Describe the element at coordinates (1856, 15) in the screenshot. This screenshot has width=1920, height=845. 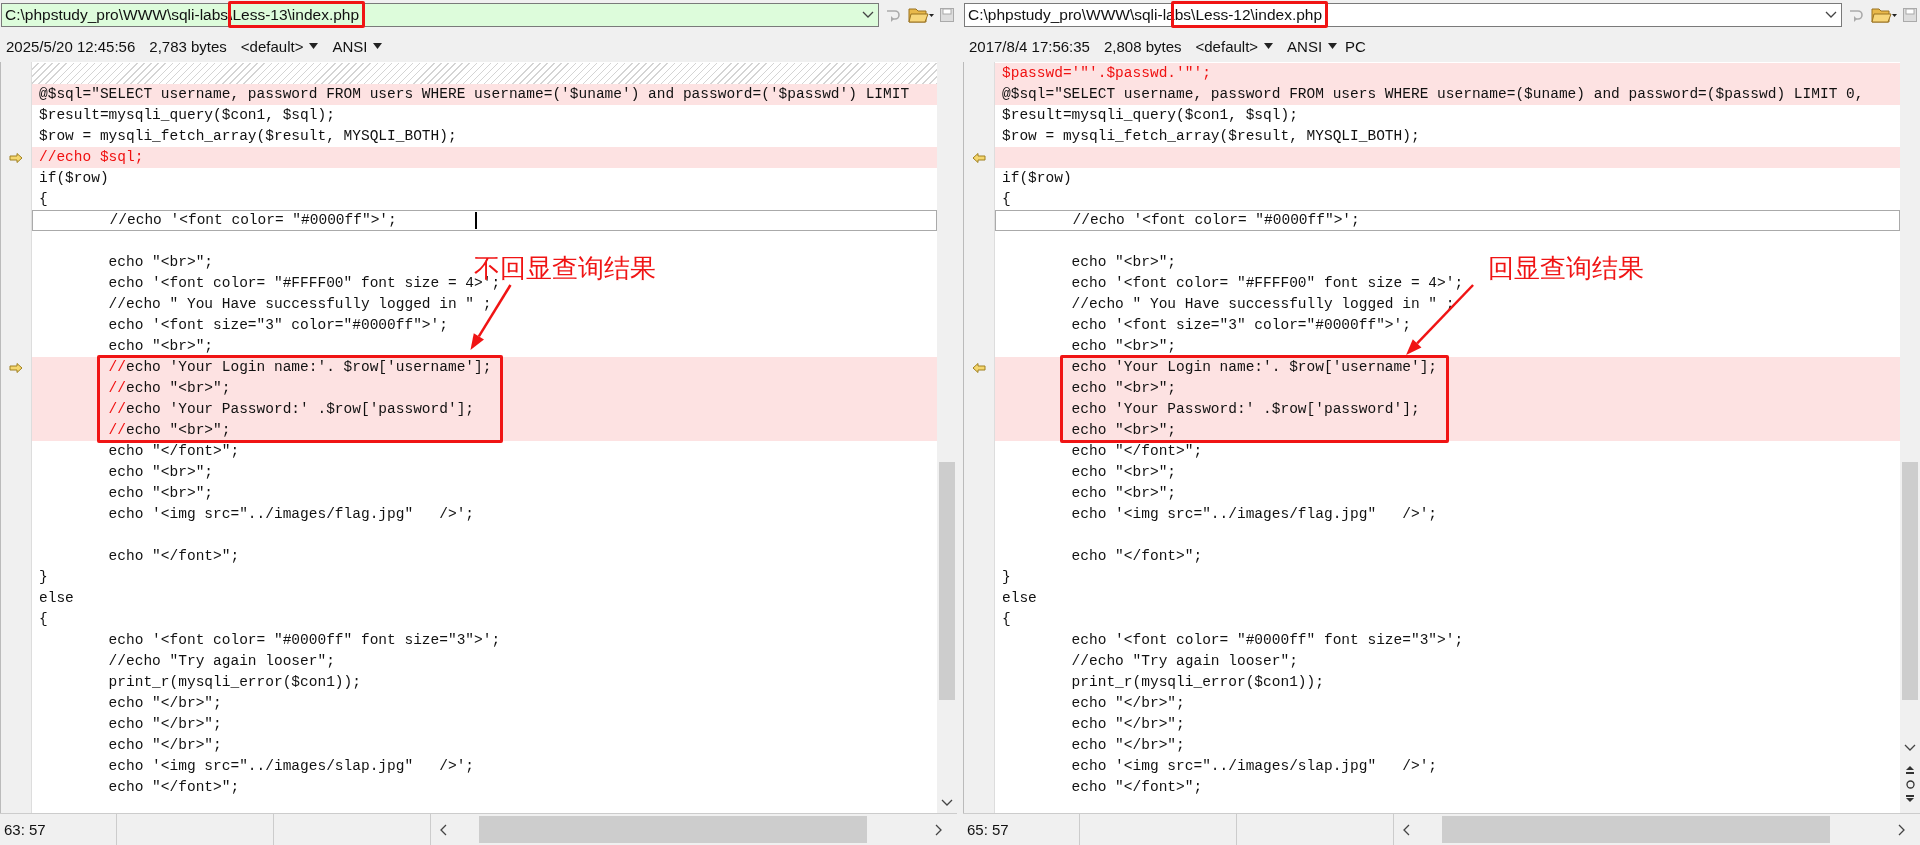
I see `curved-arrow-icon` at that location.